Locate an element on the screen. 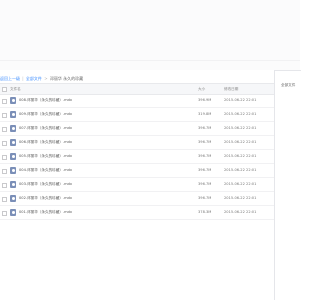  file-size: 396.9M is located at coordinates (205, 100).